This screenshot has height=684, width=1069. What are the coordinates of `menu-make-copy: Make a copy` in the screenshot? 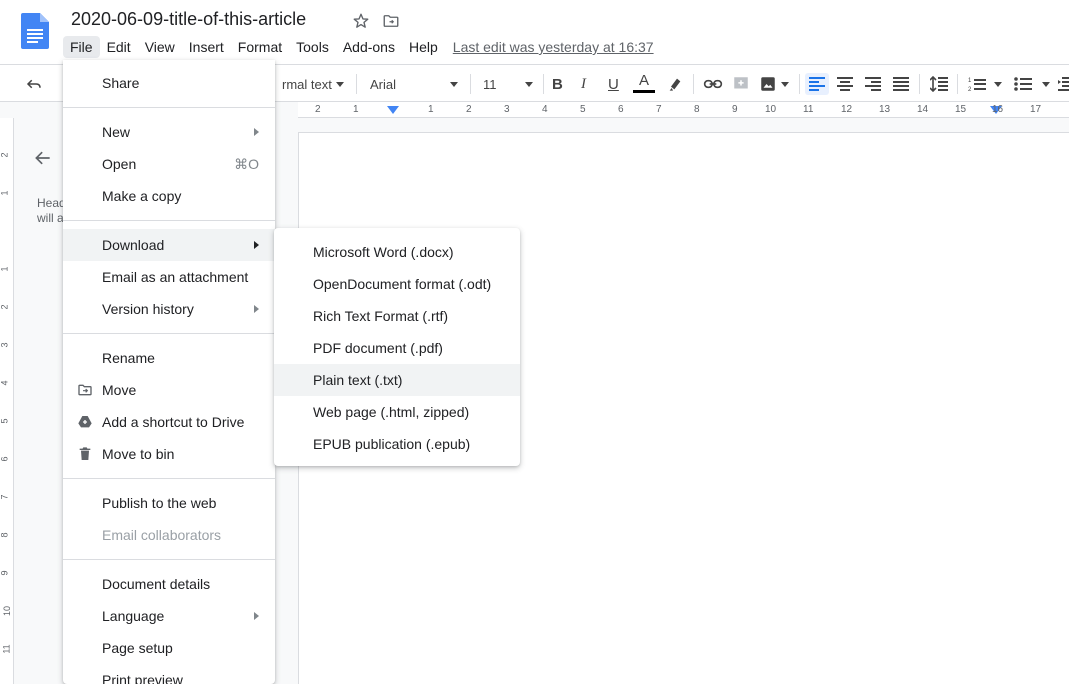 It's located at (169, 196).